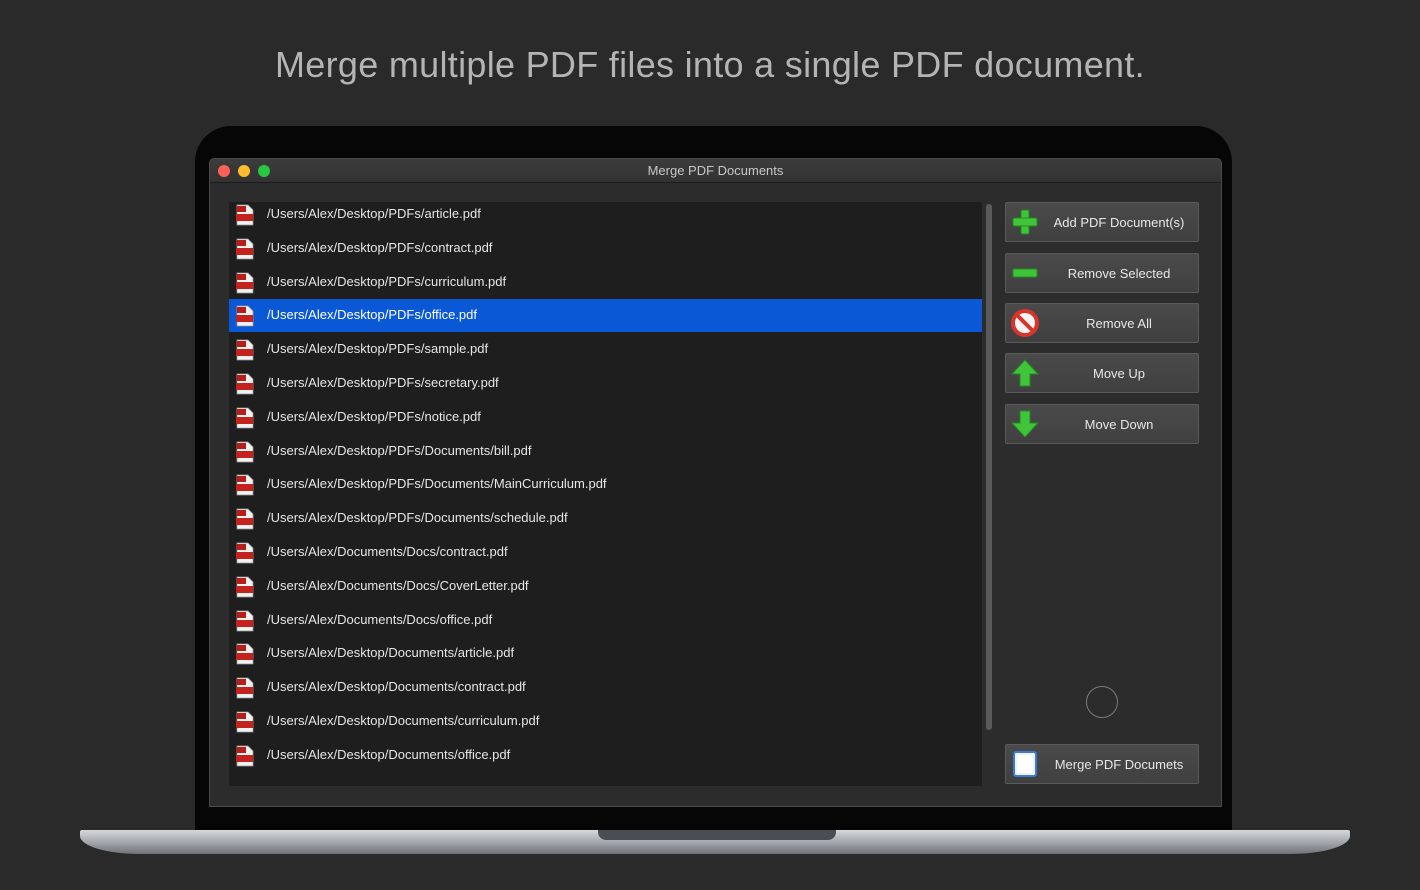  Describe the element at coordinates (605, 755) in the screenshot. I see `file-list-row: /Users/Alex/Desktop/Documents/office.pdf` at that location.